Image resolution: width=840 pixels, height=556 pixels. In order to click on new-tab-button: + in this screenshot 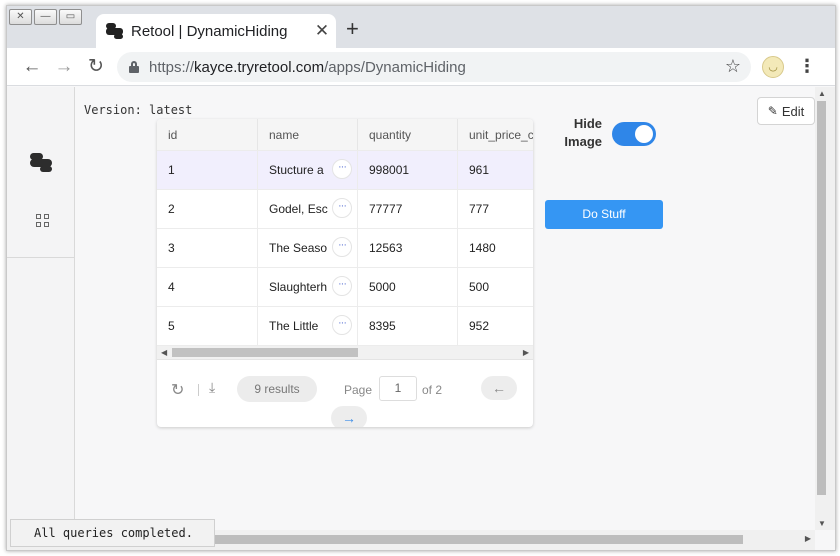, I will do `click(352, 29)`.